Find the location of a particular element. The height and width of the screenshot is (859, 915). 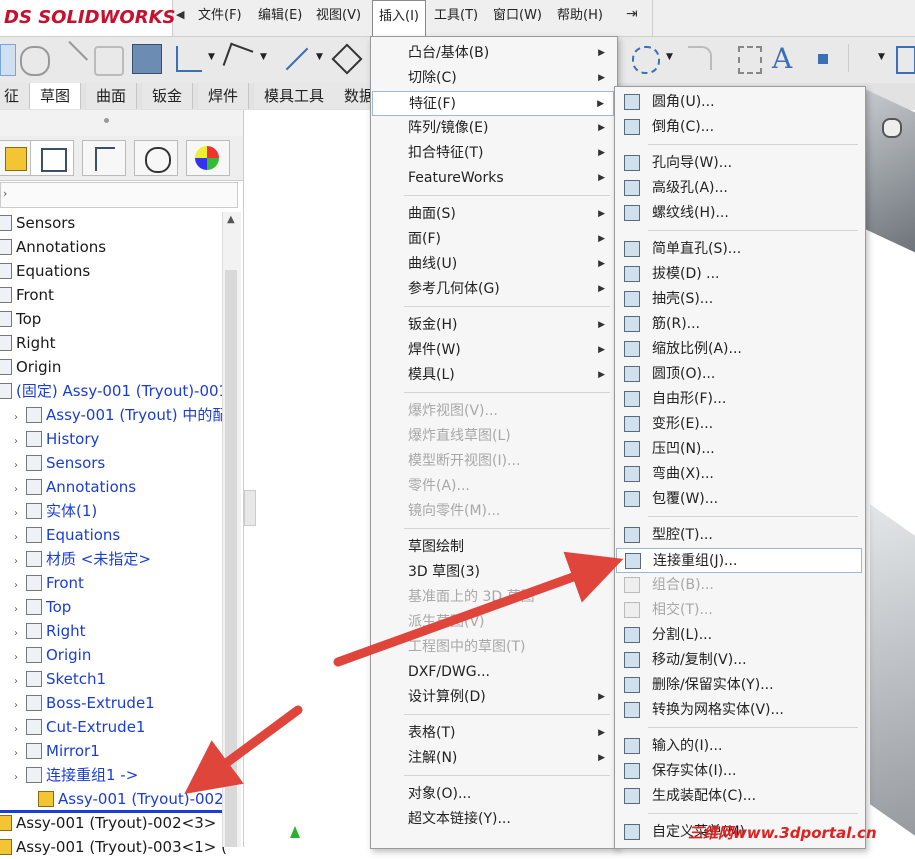

panel-grip-icon is located at coordinates (106, 120).